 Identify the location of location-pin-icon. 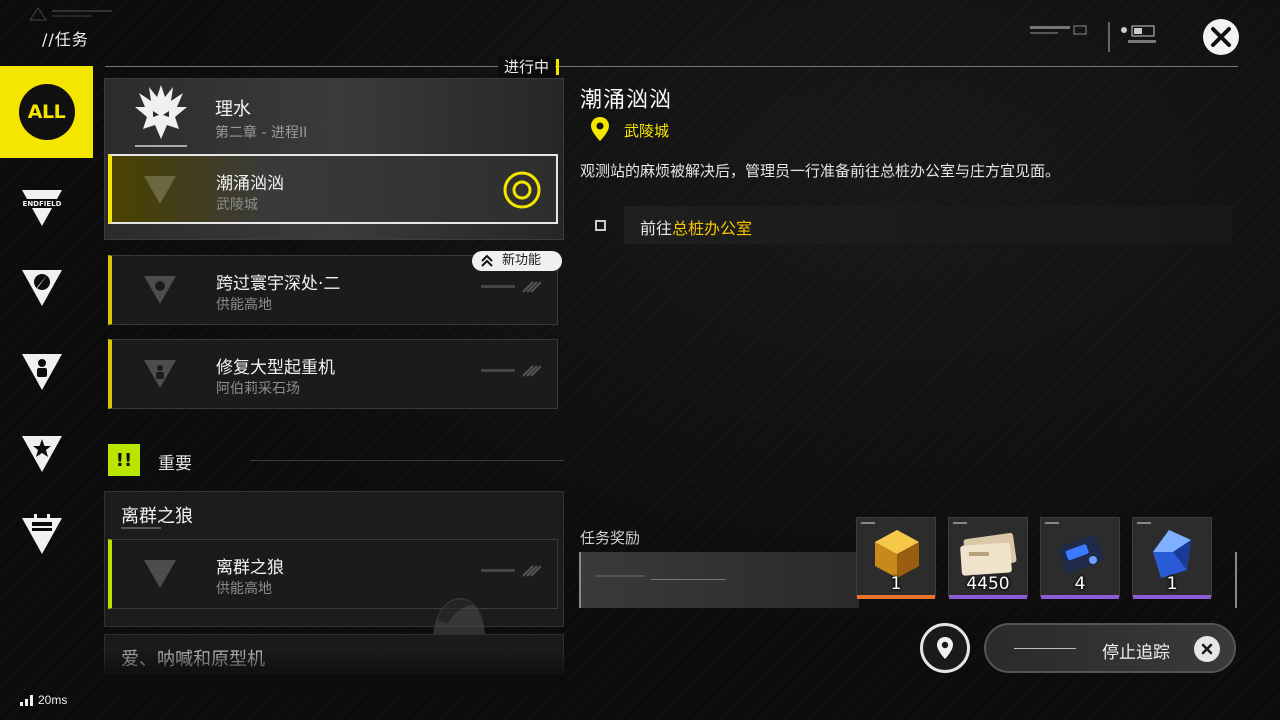
(600, 129).